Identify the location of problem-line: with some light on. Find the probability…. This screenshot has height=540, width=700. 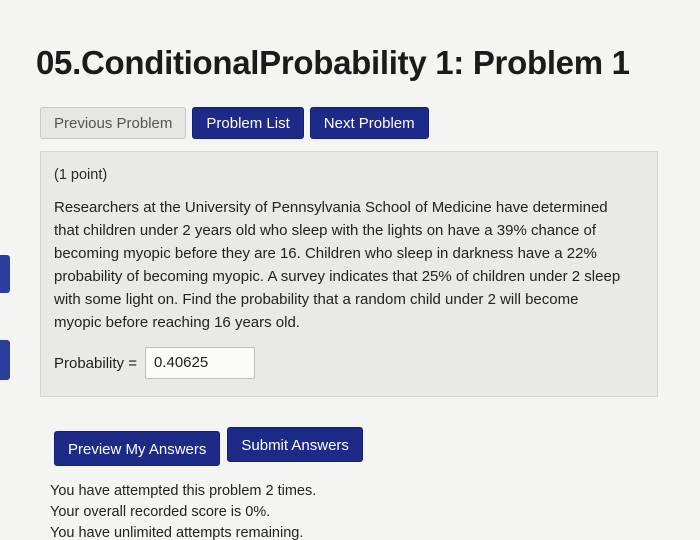
(316, 299).